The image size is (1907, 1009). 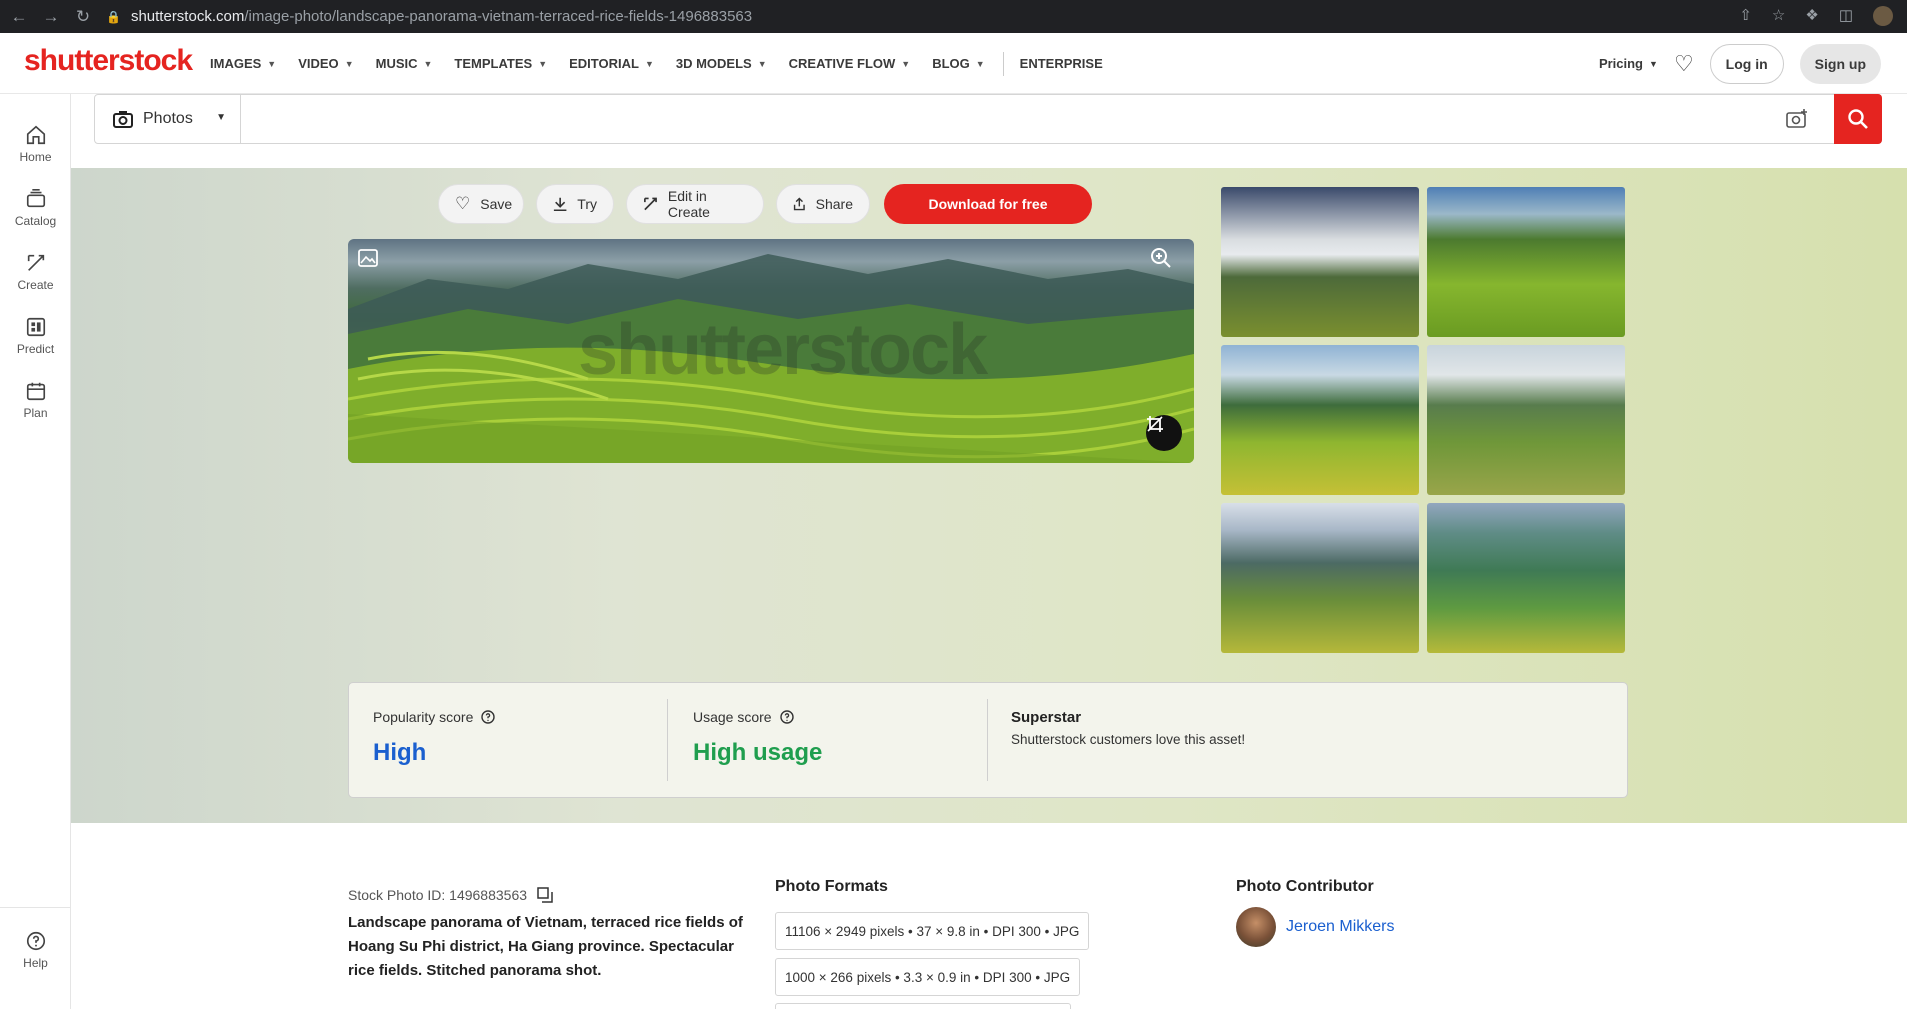 I want to click on camera-icon, so click(x=123, y=119).